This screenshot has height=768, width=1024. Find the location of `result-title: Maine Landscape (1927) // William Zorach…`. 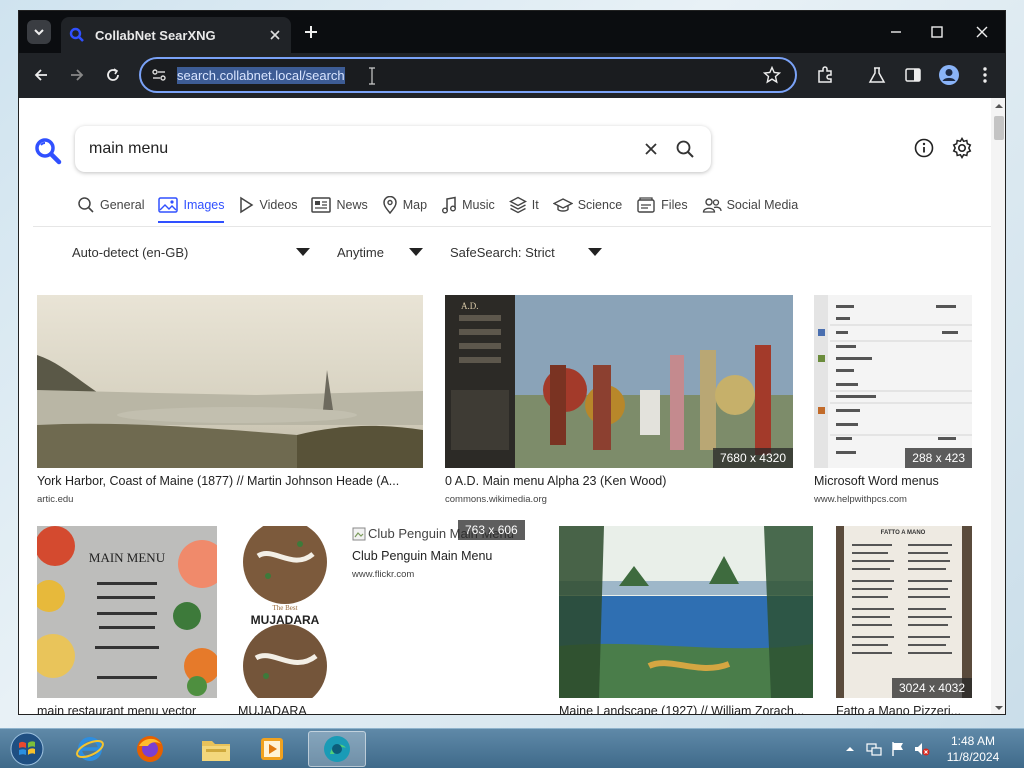

result-title: Maine Landscape (1927) // William Zorach… is located at coordinates (686, 709).